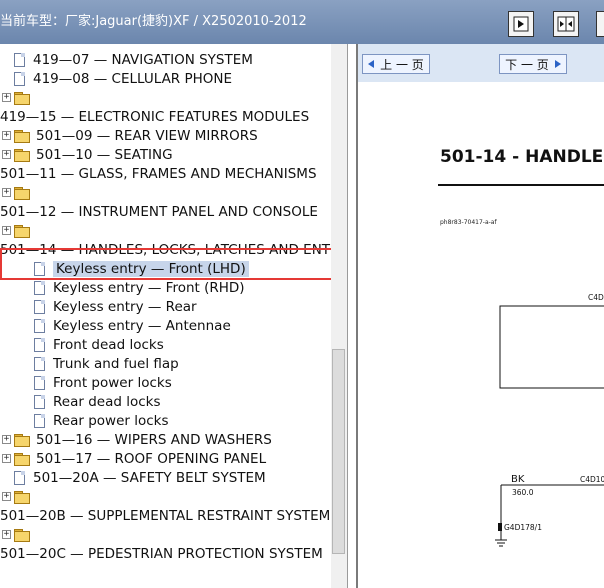  I want to click on collapse-left-pane-icon, so click(521, 24).